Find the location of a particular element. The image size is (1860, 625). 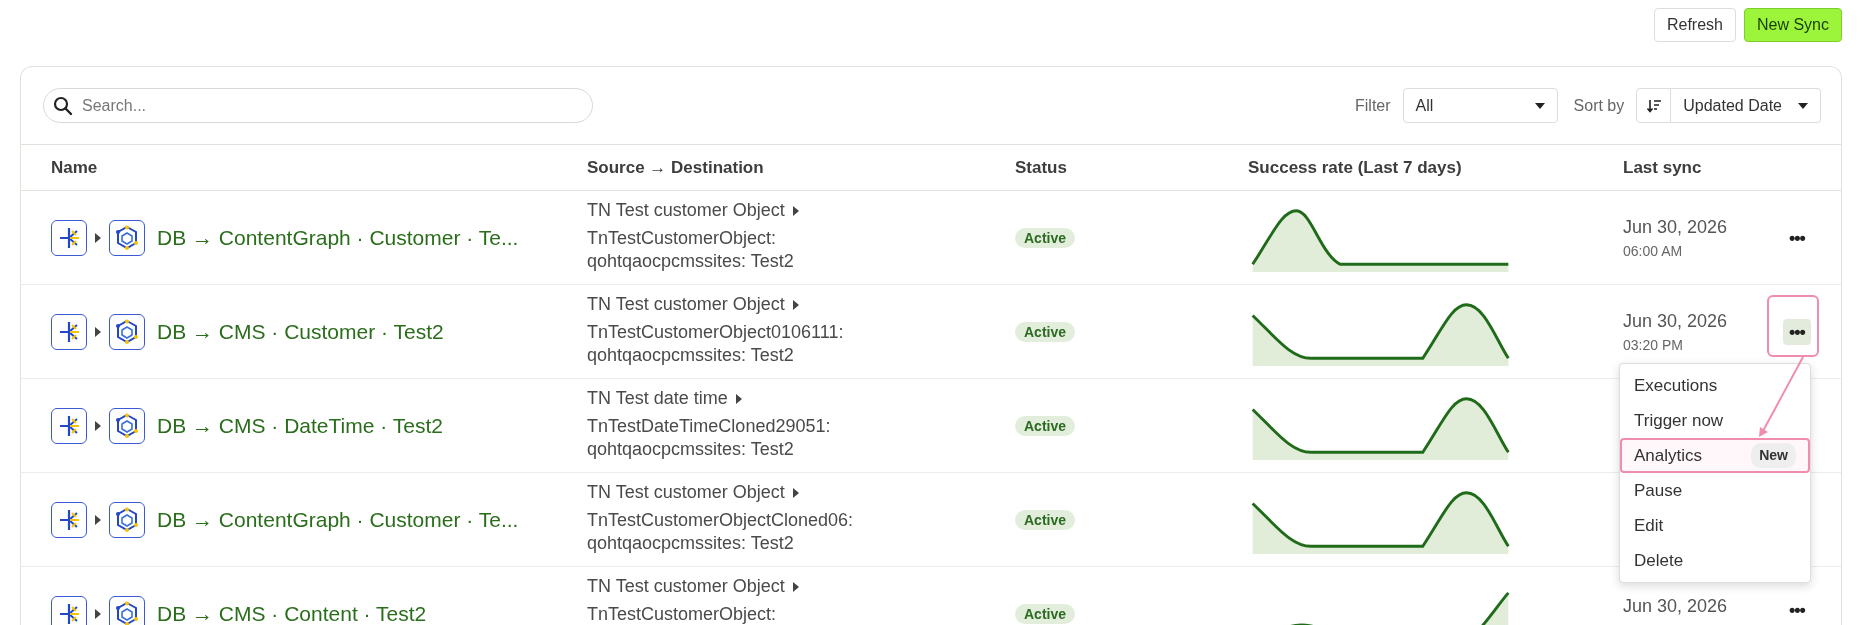

sync-name-link: DB → CMS · Customer · Test2 is located at coordinates (300, 331).